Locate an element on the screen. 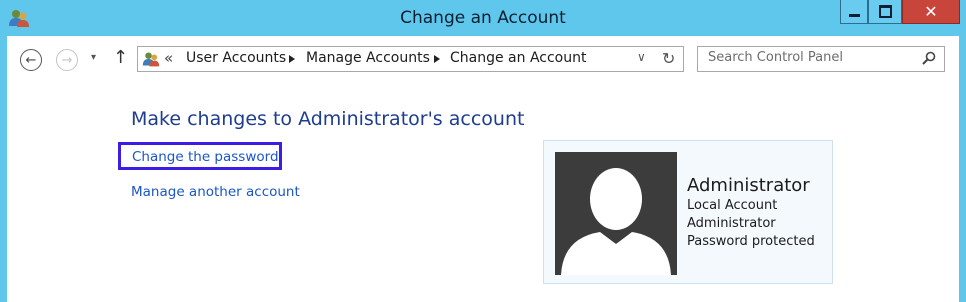  forward-arrow-icon: → is located at coordinates (67, 60).